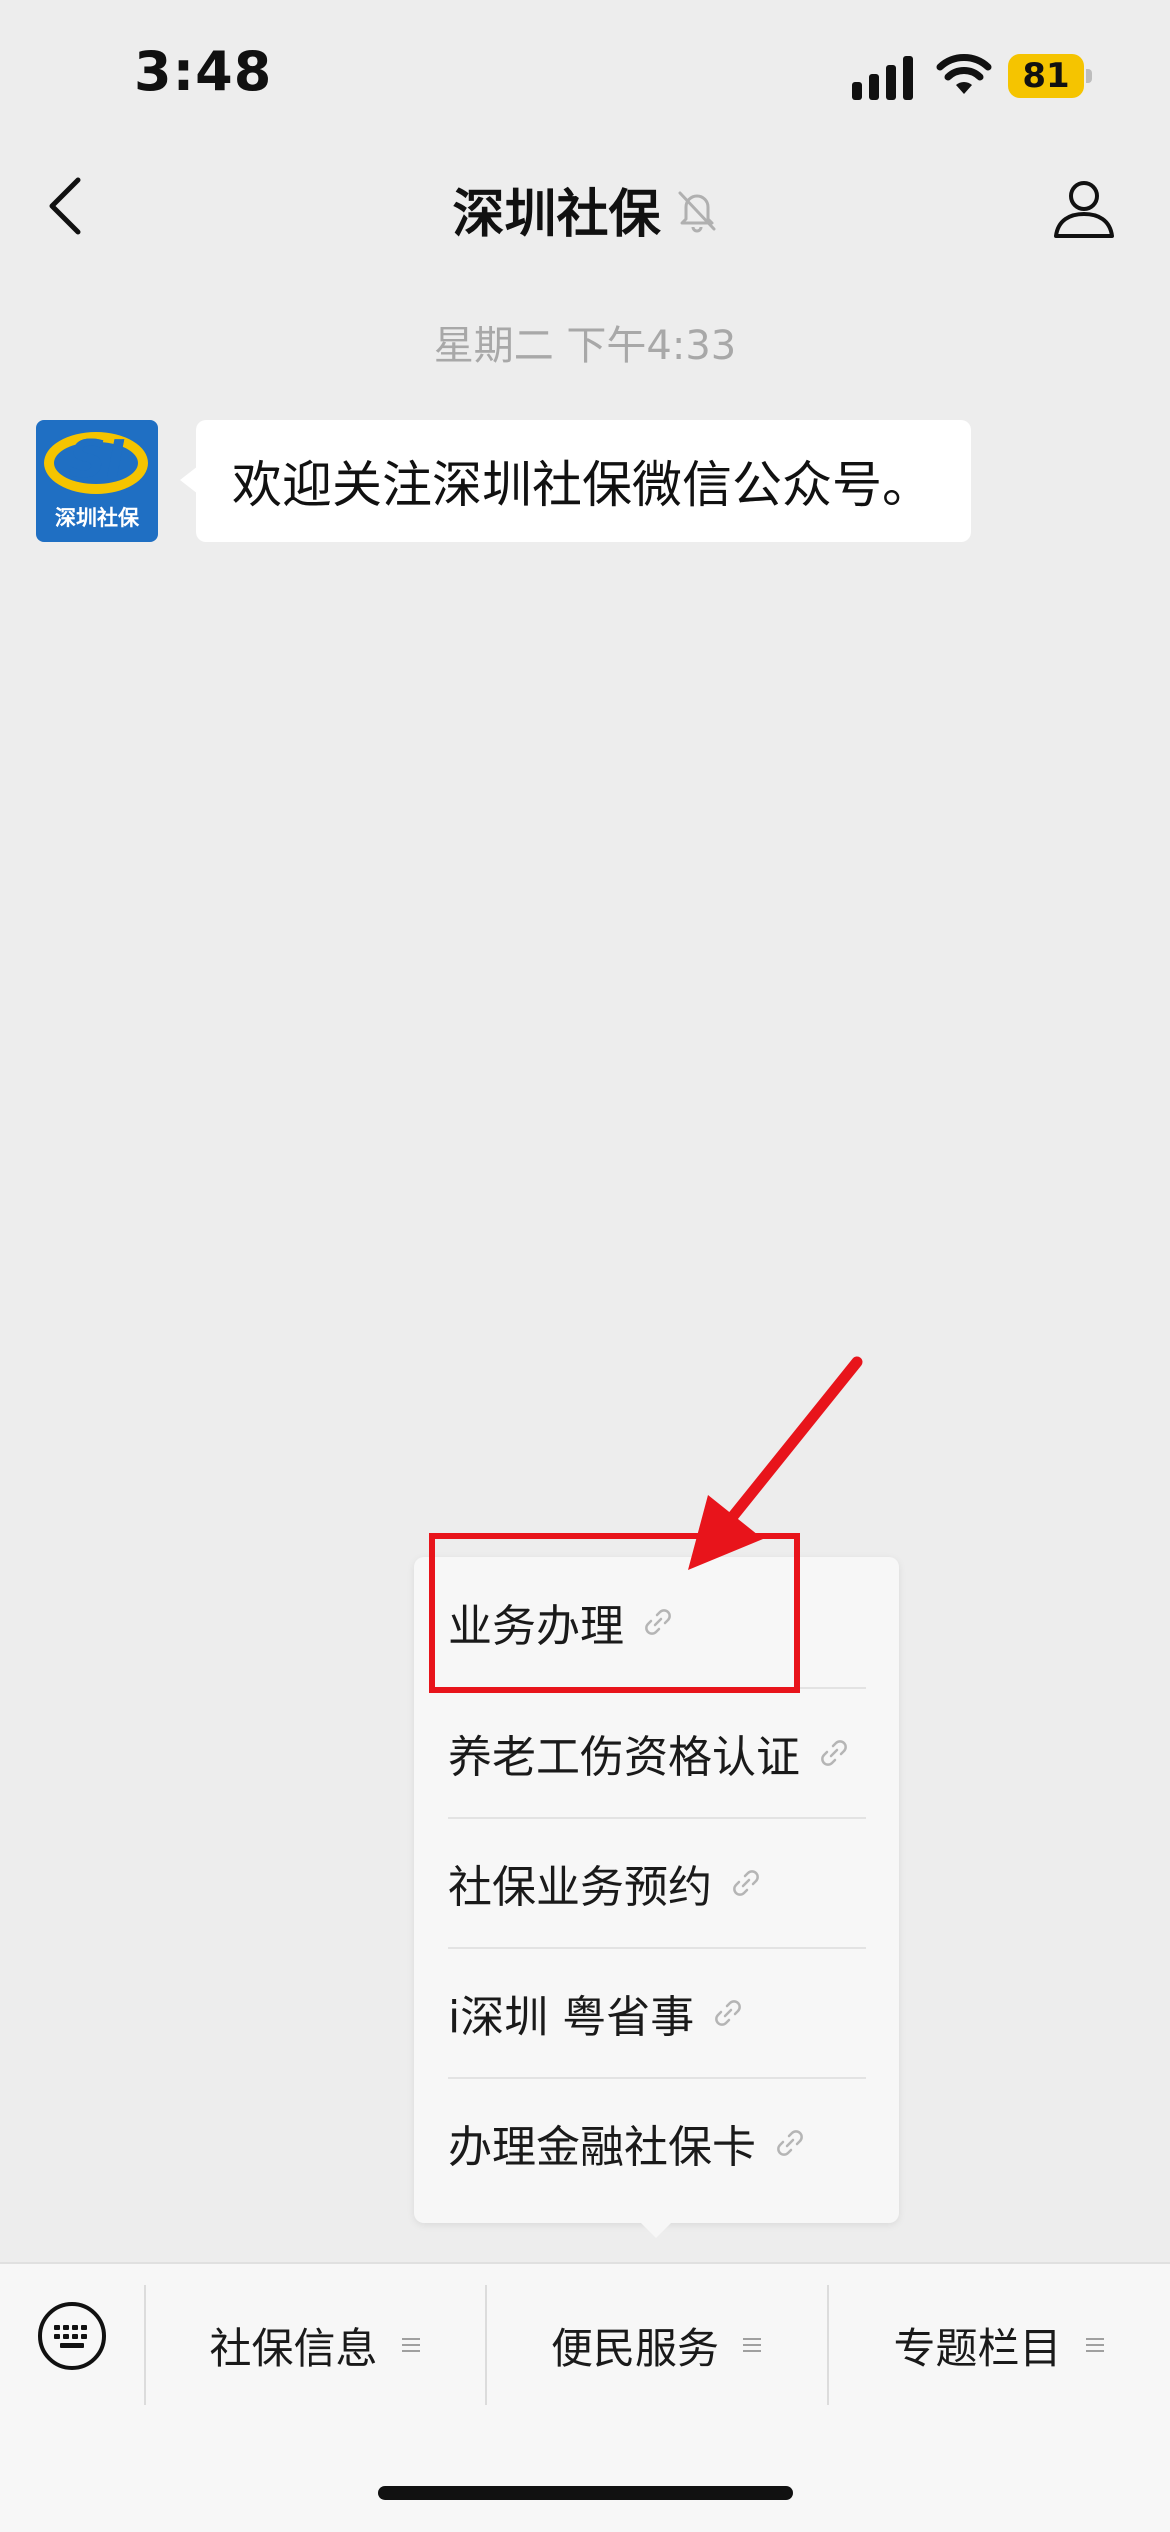 The height and width of the screenshot is (2532, 1170). What do you see at coordinates (585, 2493) in the screenshot?
I see `home-indicator` at bounding box center [585, 2493].